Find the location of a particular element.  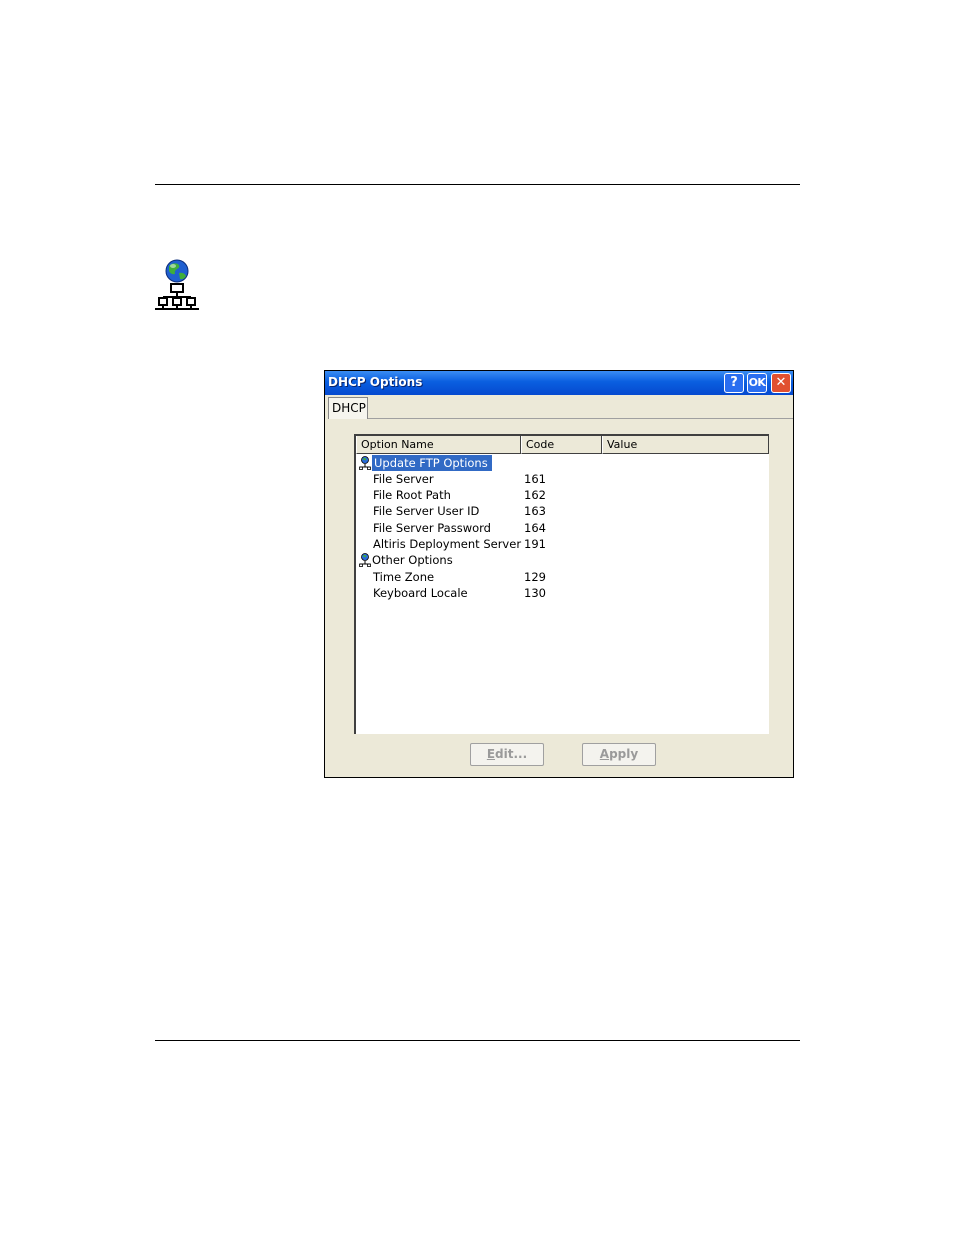

column-header-code: Code is located at coordinates (561, 445).